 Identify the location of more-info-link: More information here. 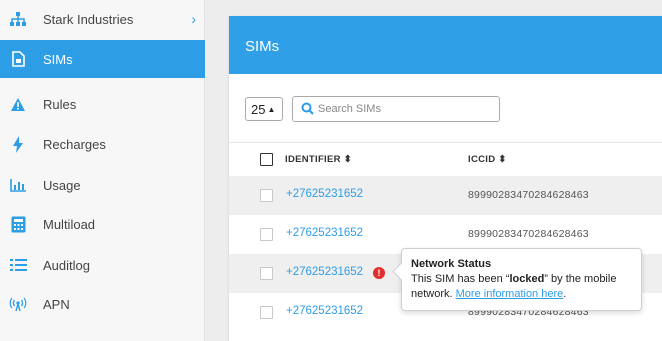
(510, 294).